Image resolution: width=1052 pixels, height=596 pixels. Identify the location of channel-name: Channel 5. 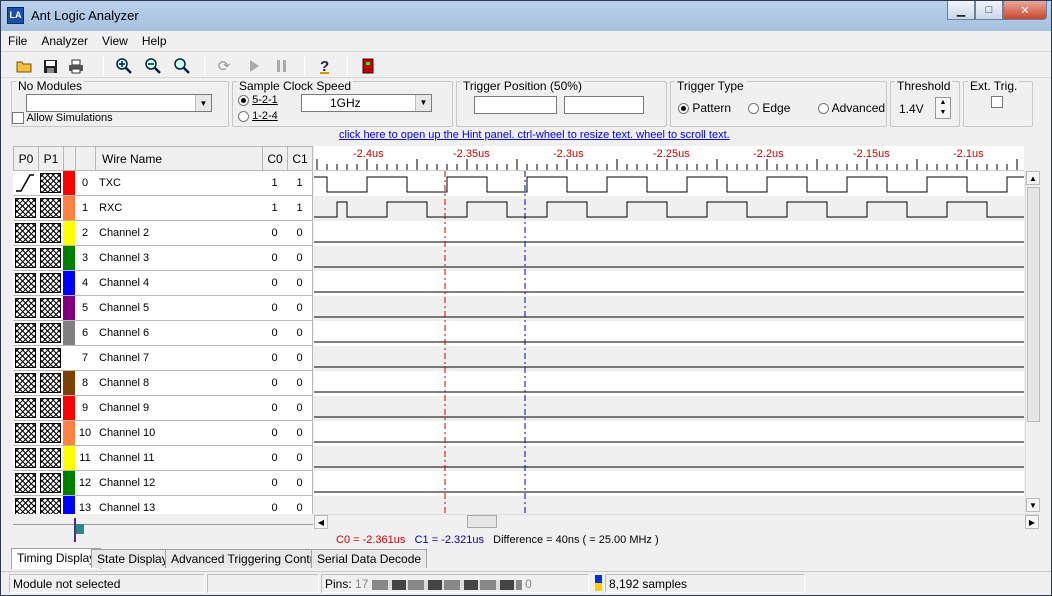
(179, 308).